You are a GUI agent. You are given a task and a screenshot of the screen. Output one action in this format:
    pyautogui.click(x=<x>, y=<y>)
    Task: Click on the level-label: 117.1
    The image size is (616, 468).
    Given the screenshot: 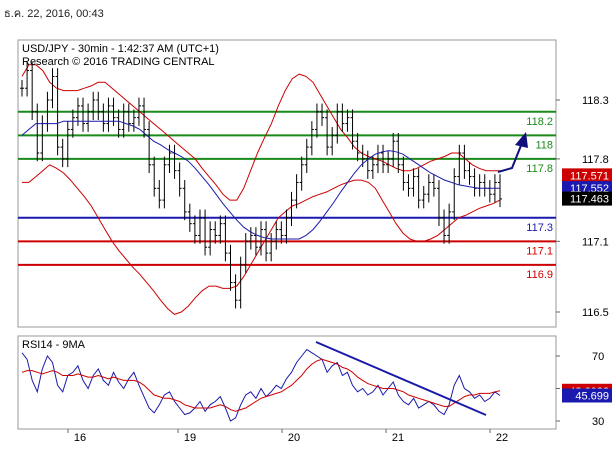 What is the action you would take?
    pyautogui.click(x=539, y=251)
    